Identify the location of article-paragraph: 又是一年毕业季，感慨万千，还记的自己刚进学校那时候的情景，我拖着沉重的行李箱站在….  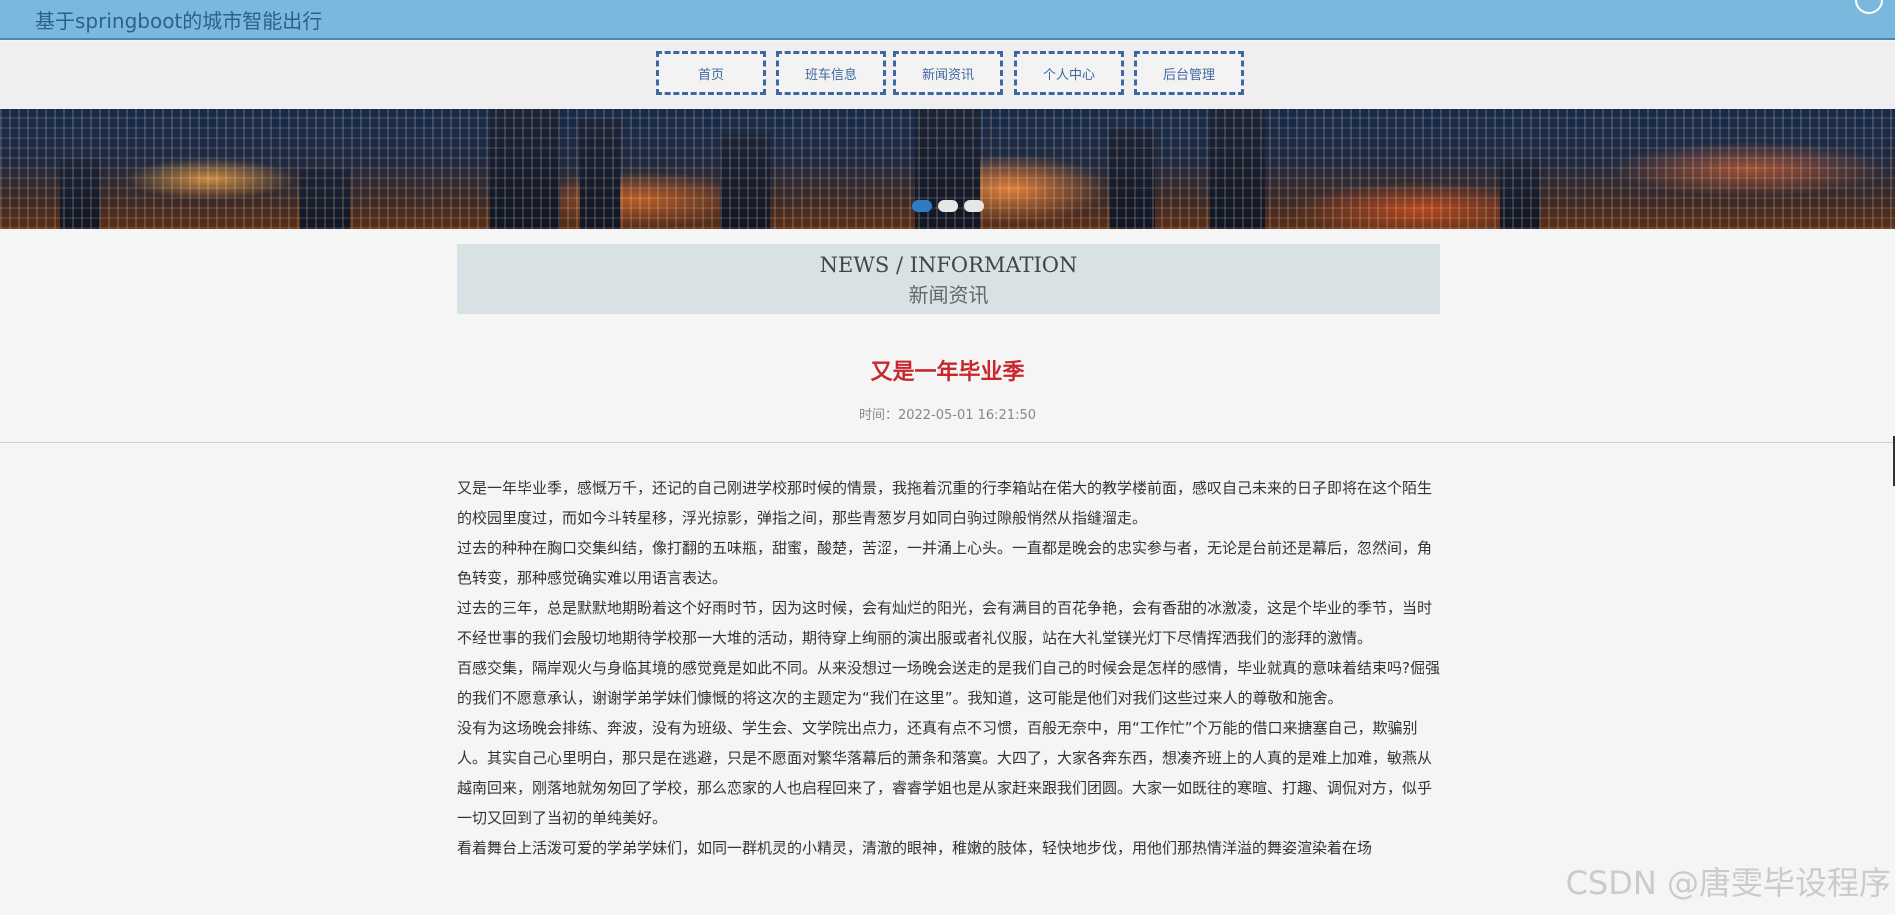
(945, 503).